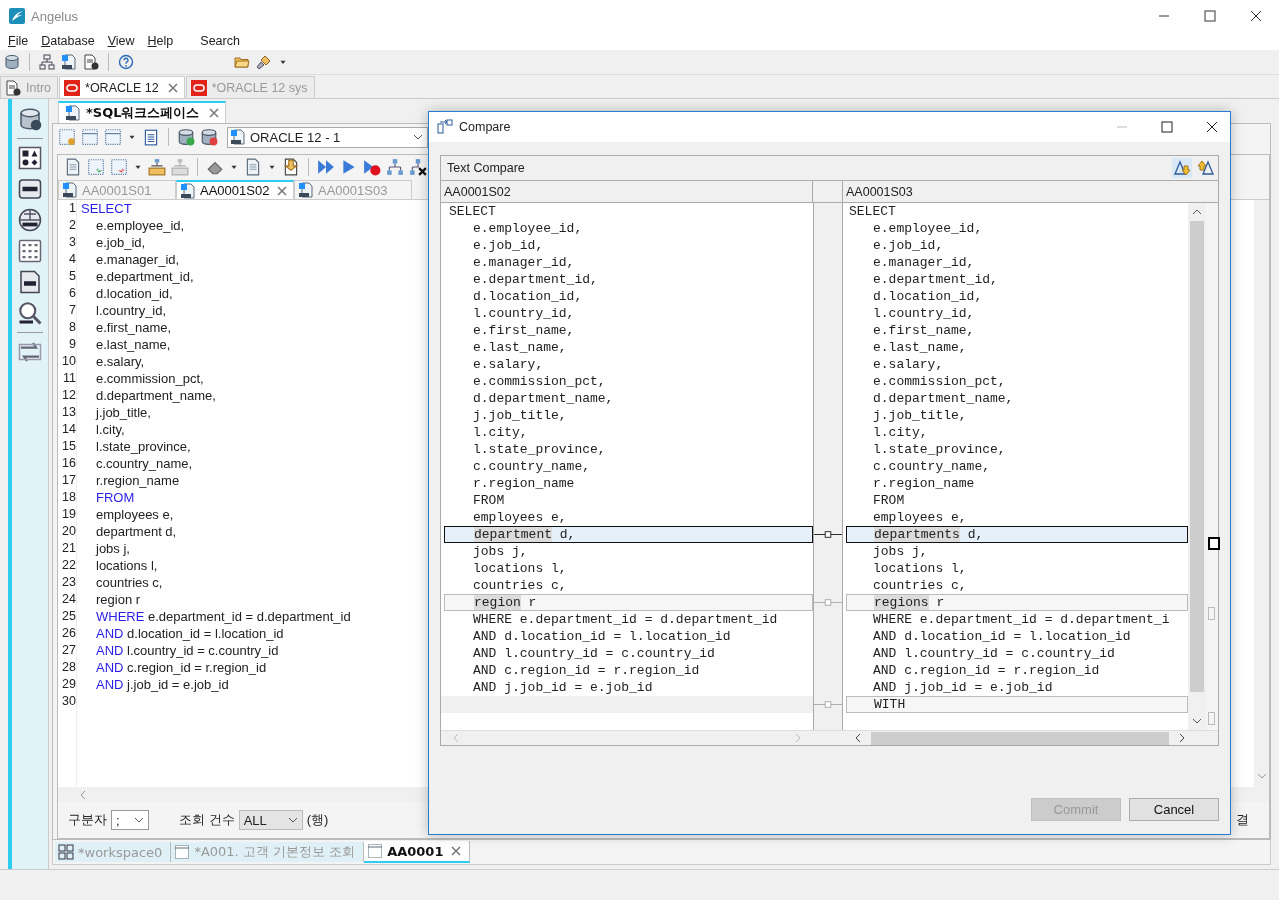 This screenshot has width=1279, height=900. I want to click on code-line: jobs j,, so click(900, 551).